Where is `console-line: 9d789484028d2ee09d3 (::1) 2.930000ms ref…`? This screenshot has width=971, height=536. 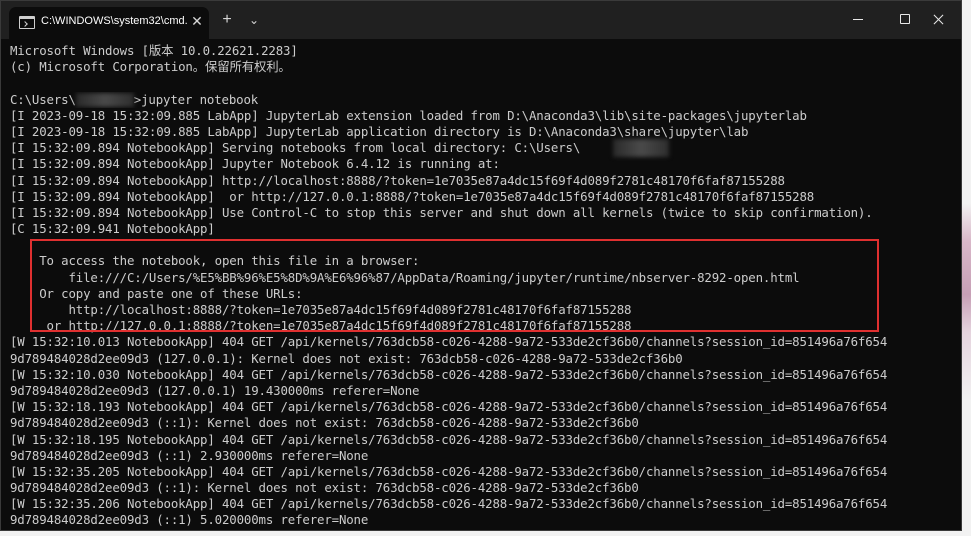
console-line: 9d789484028d2ee09d3 (::1) 2.930000ms ref… is located at coordinates (189, 455).